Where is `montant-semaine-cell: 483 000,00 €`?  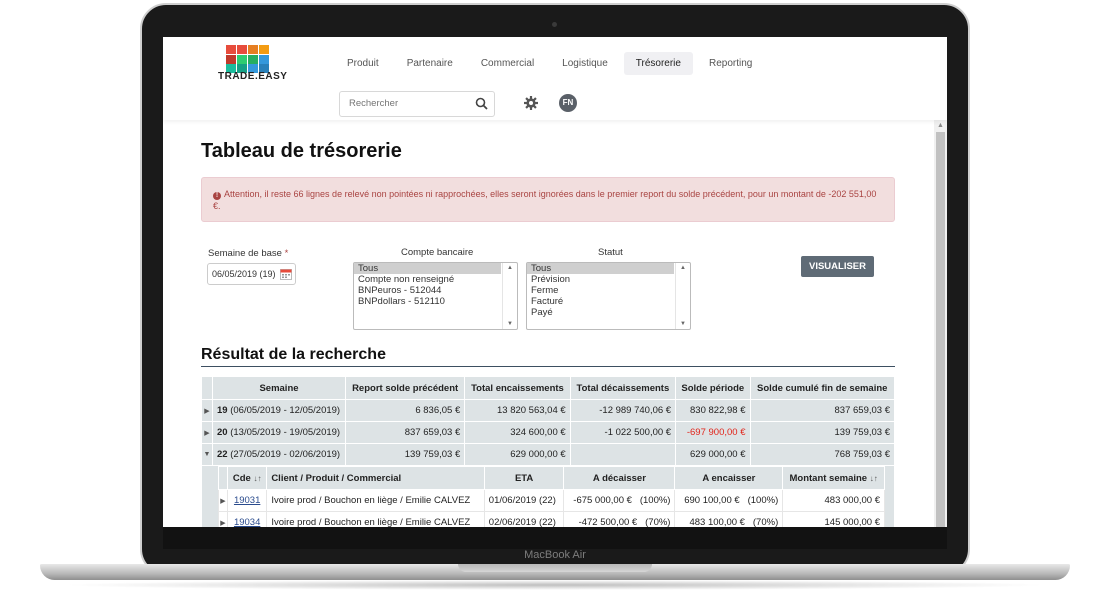 montant-semaine-cell: 483 000,00 € is located at coordinates (833, 500).